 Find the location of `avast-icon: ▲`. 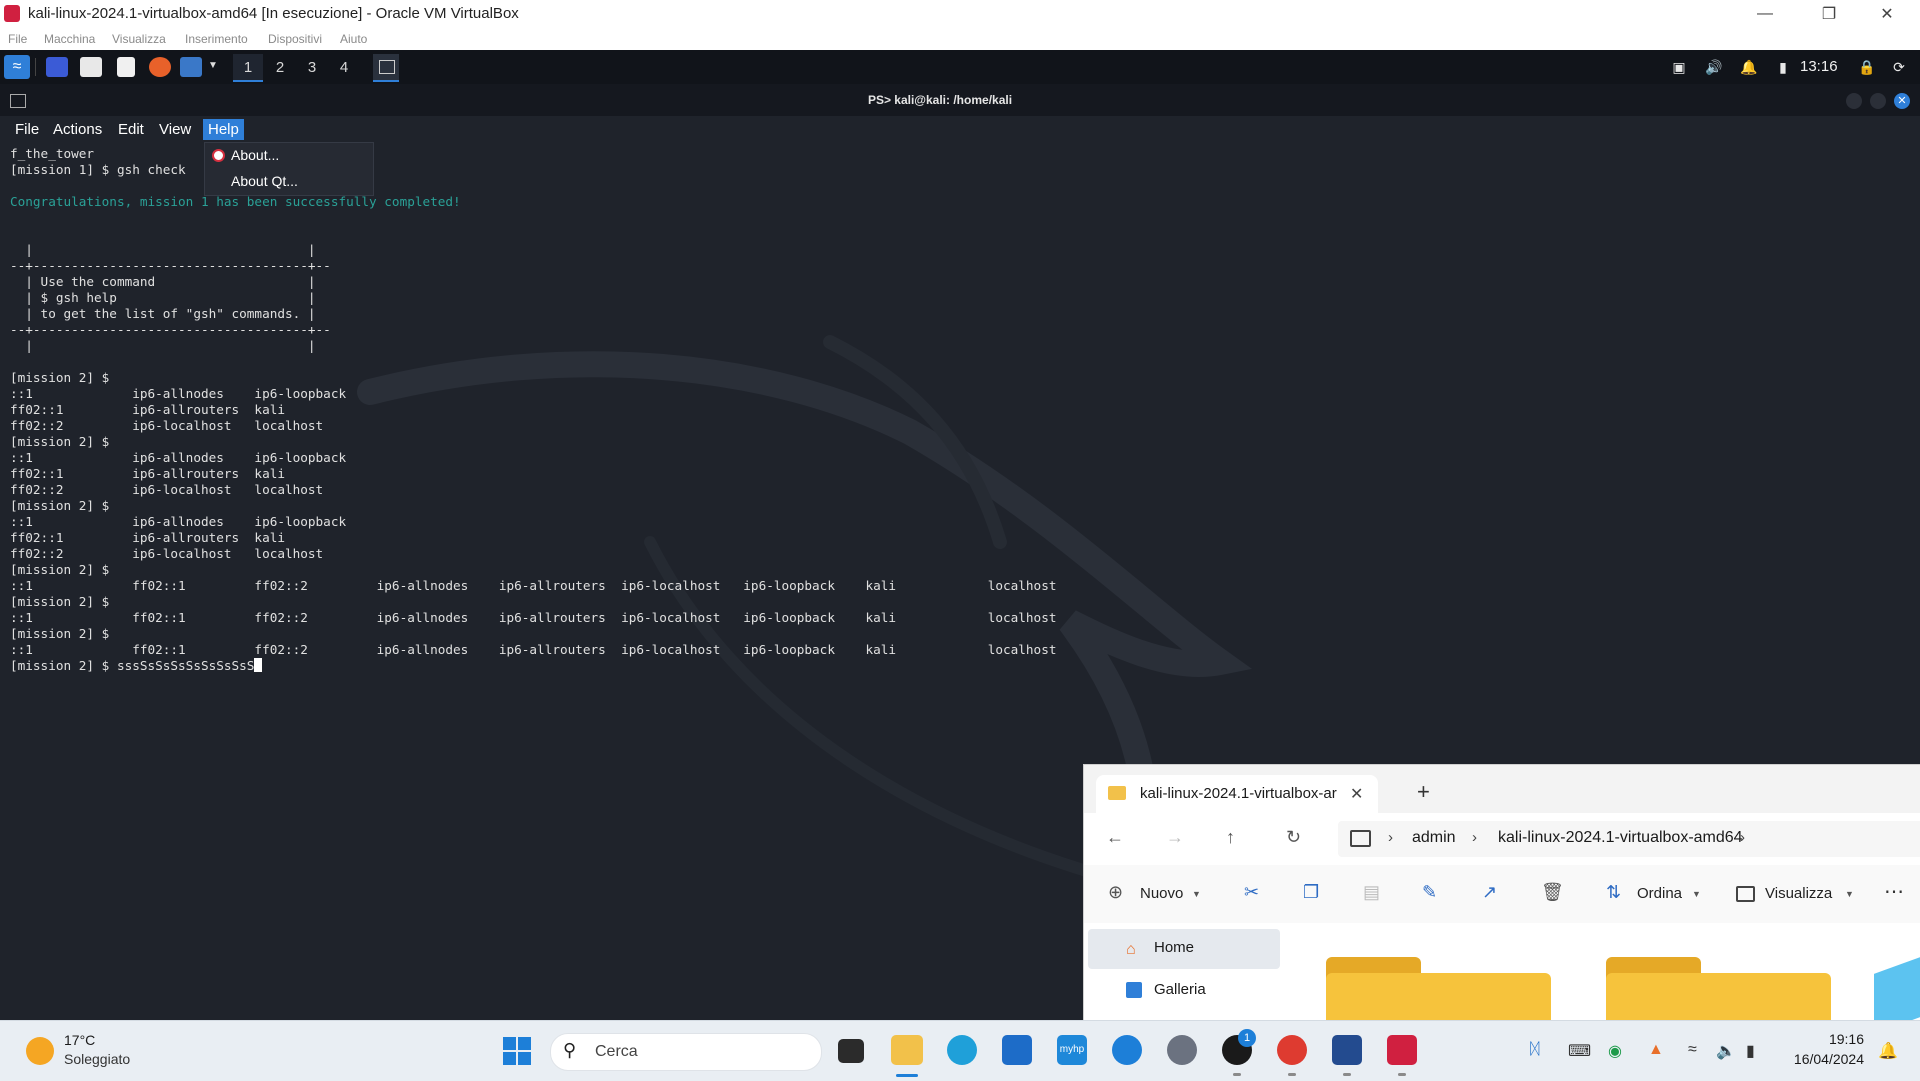

avast-icon: ▲ is located at coordinates (1656, 1050).